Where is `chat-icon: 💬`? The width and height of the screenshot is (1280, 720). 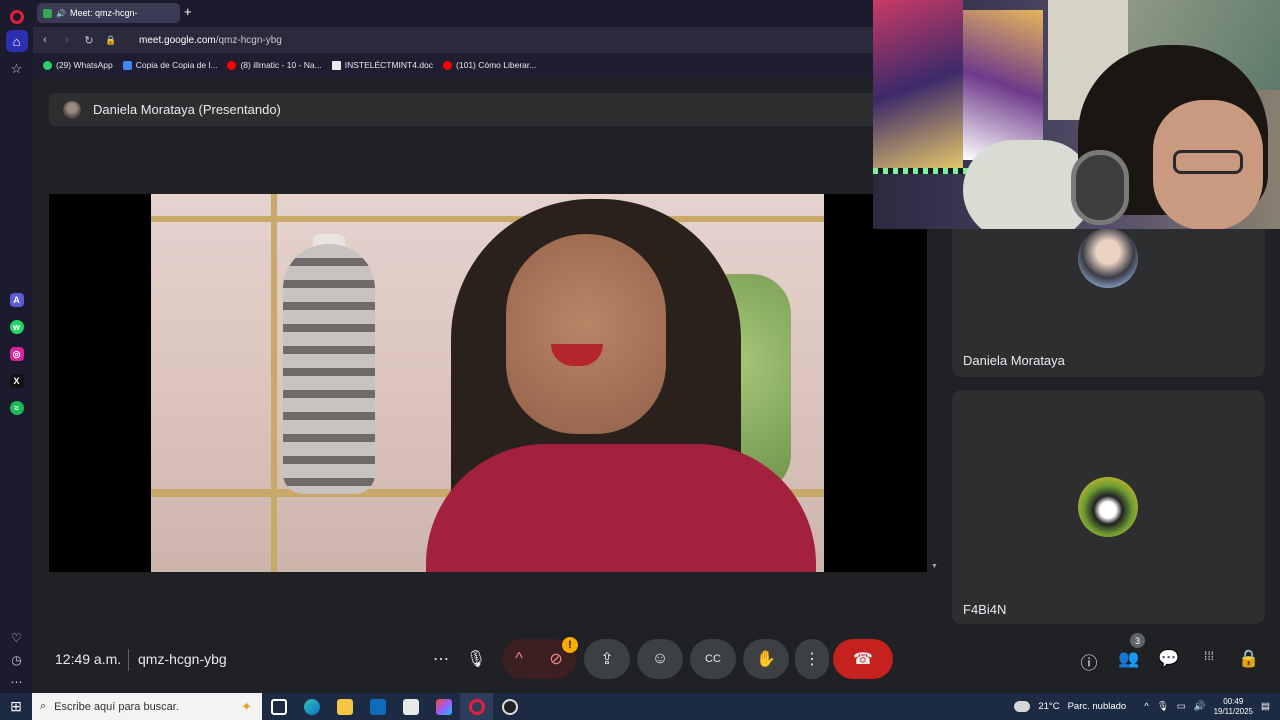
chat-icon: 💬 is located at coordinates (1169, 659).